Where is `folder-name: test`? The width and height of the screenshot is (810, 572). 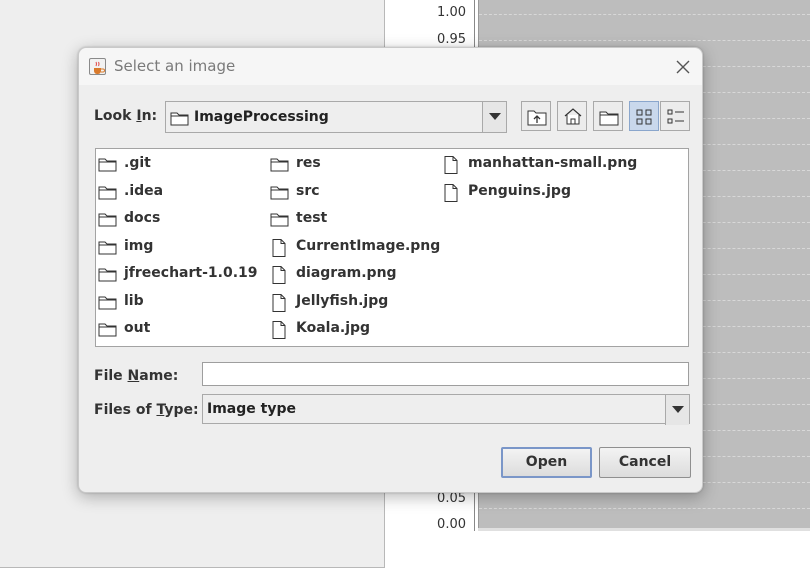
folder-name: test is located at coordinates (312, 218).